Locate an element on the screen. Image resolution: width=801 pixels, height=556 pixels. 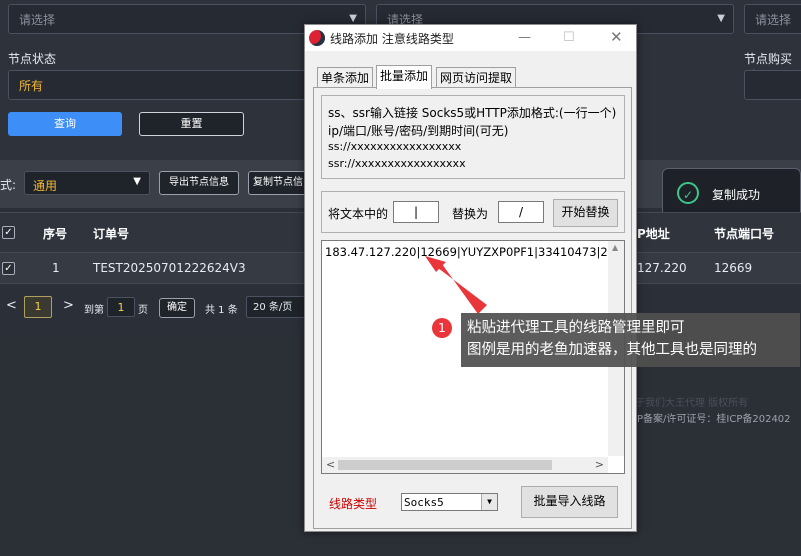
annotation-line-2: 图例是用的老鱼加速器，其他工具也是同理的 is located at coordinates (612, 350).